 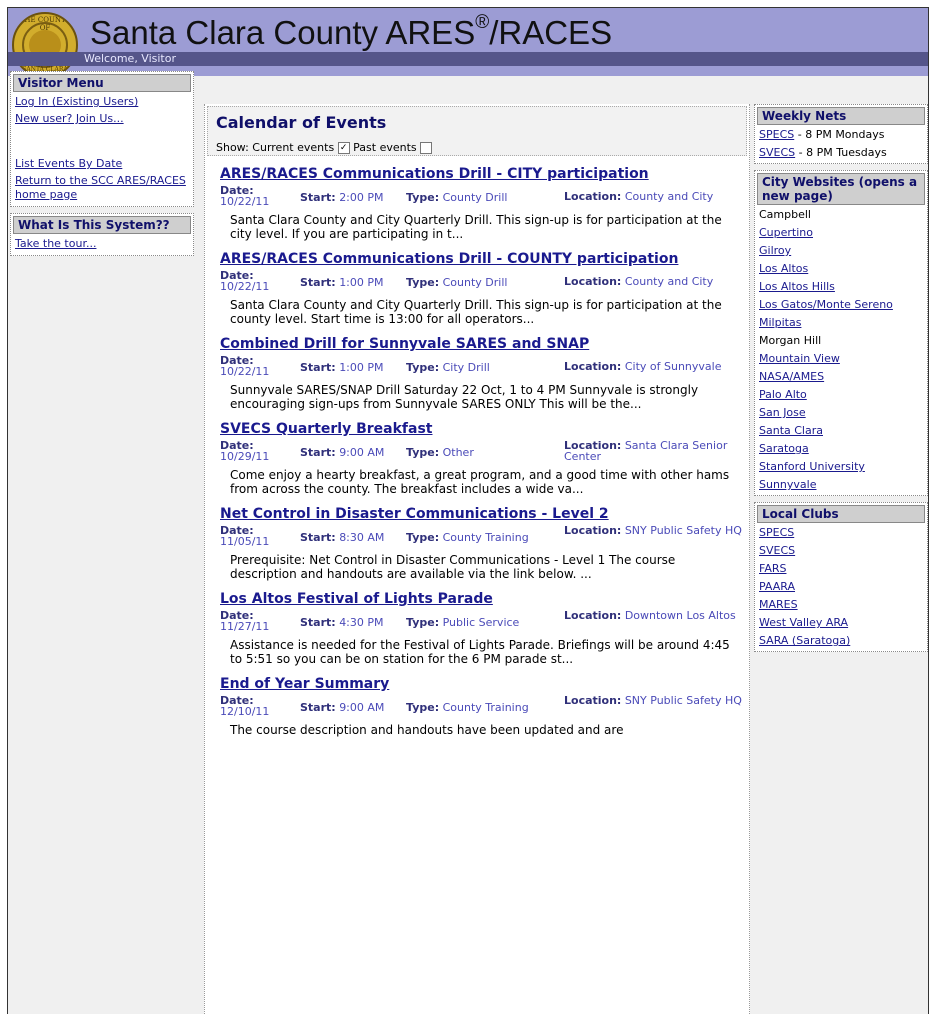 What do you see at coordinates (841, 270) in the screenshot?
I see `city-item: Los Altos` at bounding box center [841, 270].